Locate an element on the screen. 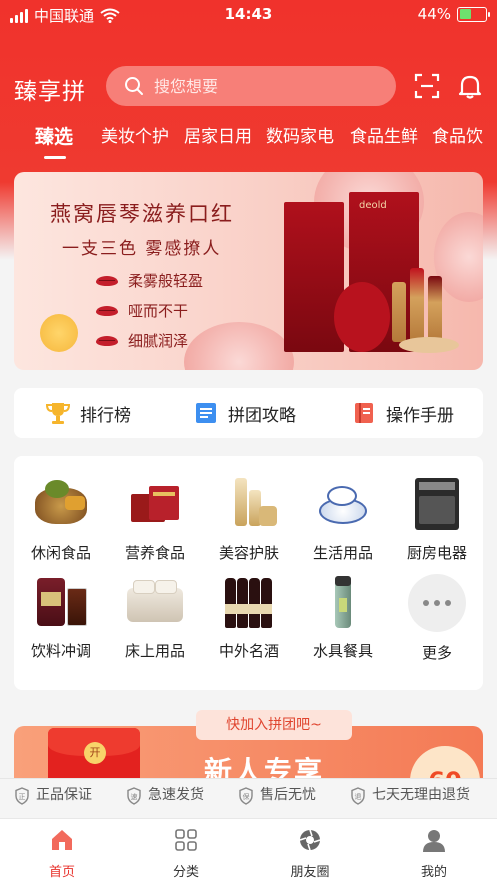 Image resolution: width=497 pixels, height=883 pixels. guarantee-genuine: 正 正品保证 is located at coordinates (57, 796).